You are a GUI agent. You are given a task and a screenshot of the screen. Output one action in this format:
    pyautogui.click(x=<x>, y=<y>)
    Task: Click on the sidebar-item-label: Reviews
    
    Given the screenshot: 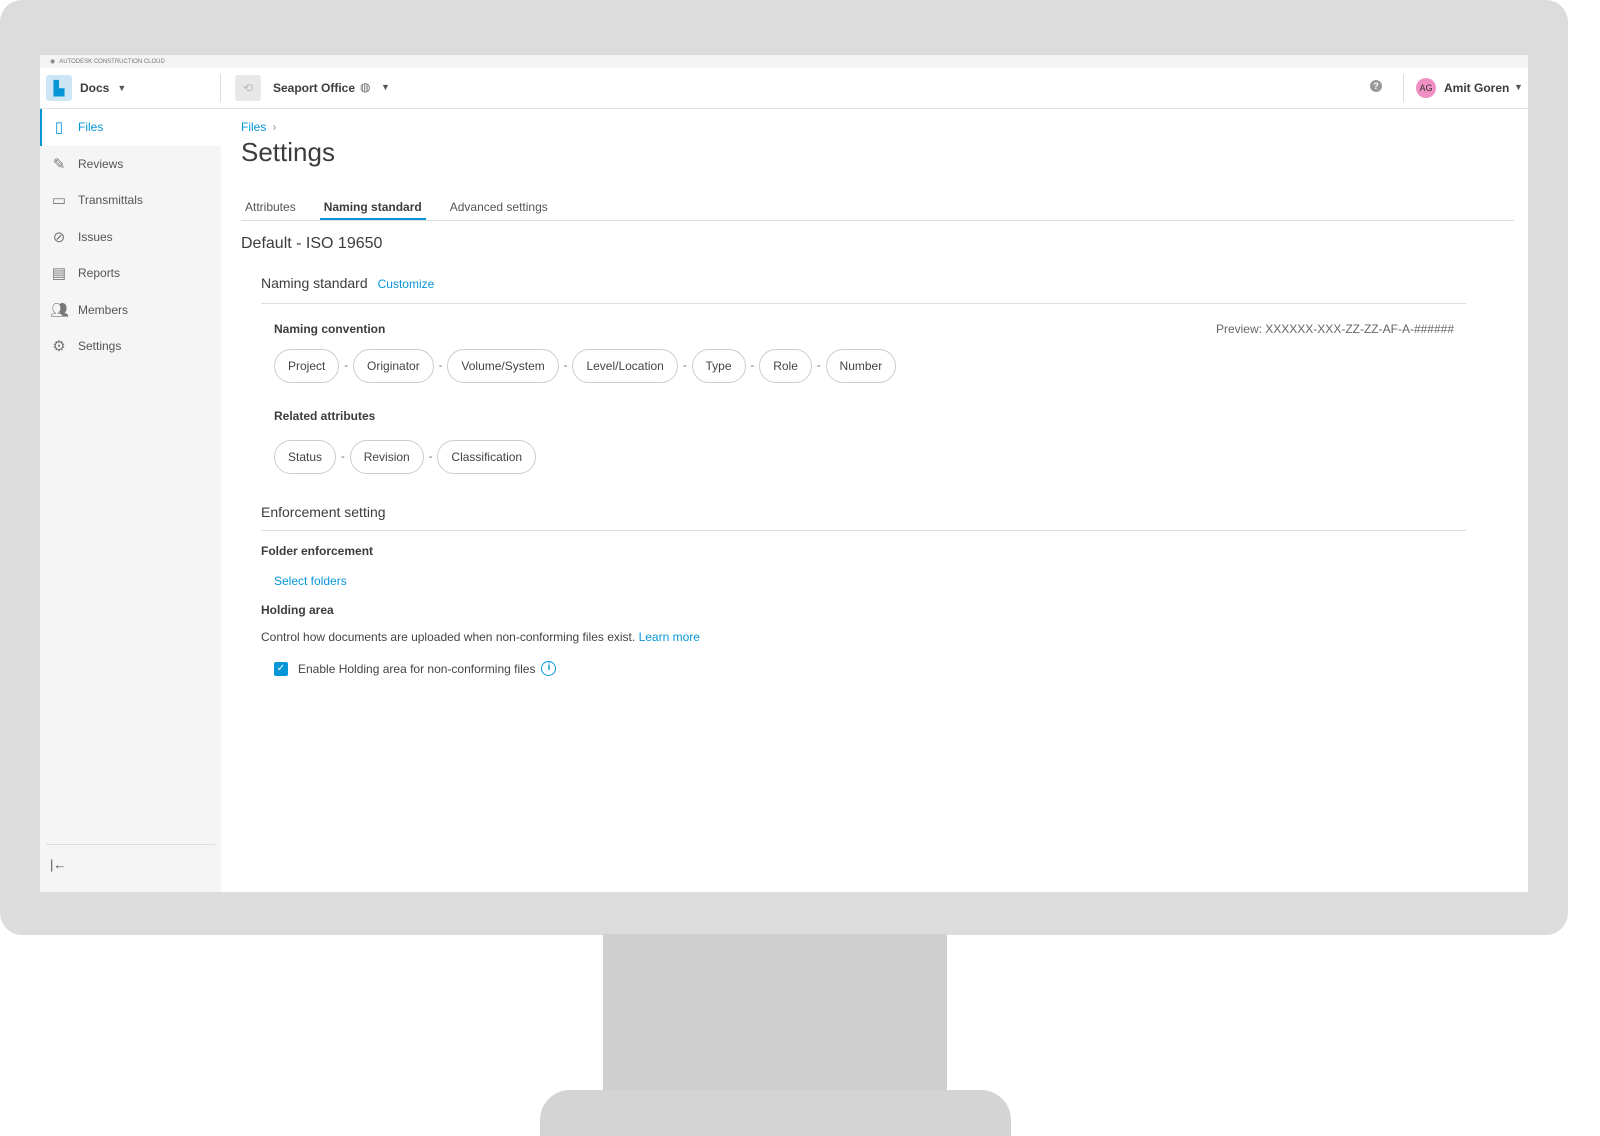 What is the action you would take?
    pyautogui.click(x=101, y=163)
    